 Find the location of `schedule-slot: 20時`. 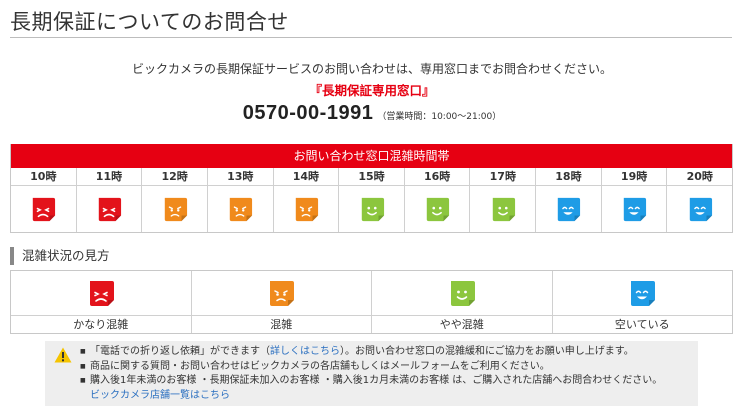

schedule-slot: 20時 is located at coordinates (699, 200).